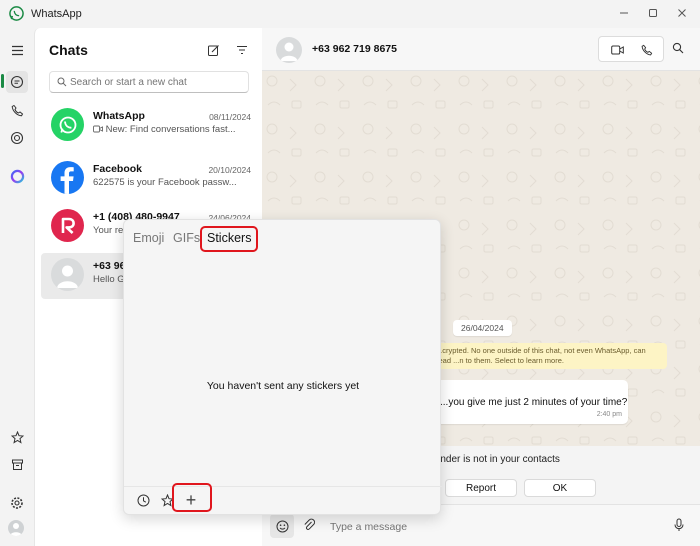 The image size is (700, 546). I want to click on minimize-icon, so click(624, 13).